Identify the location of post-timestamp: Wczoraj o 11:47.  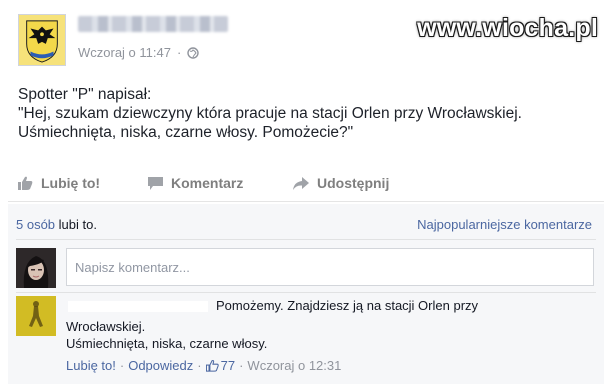
(124, 52).